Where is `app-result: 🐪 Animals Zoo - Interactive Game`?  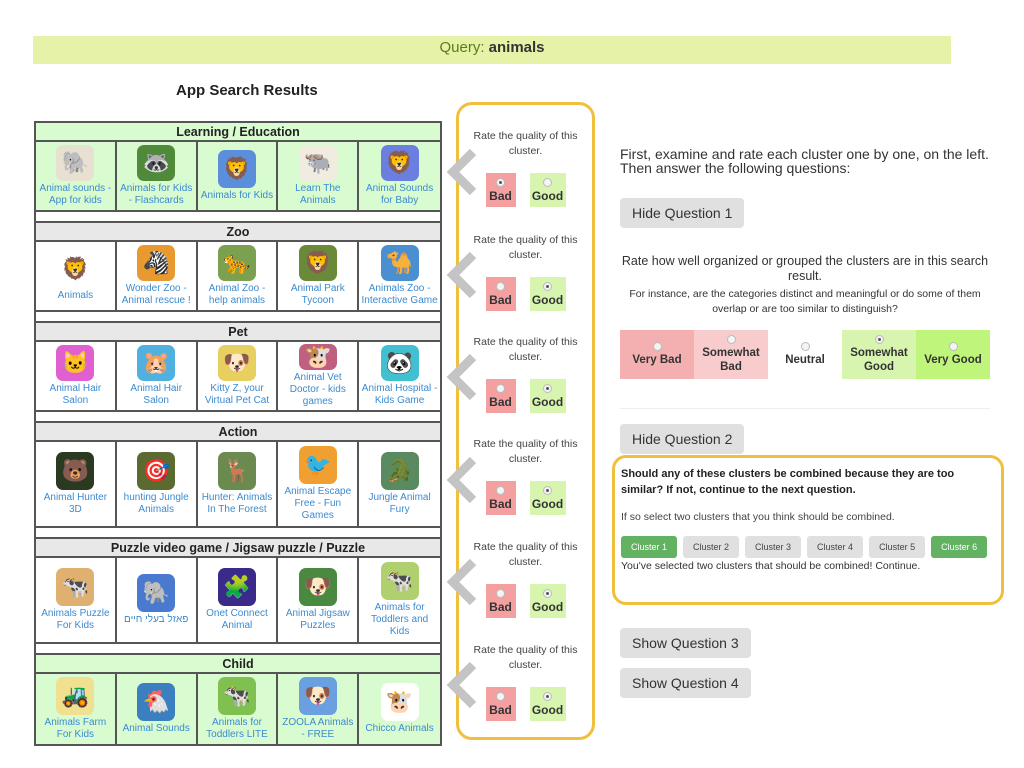
app-result: 🐪 Animals Zoo - Interactive Game is located at coordinates (399, 276).